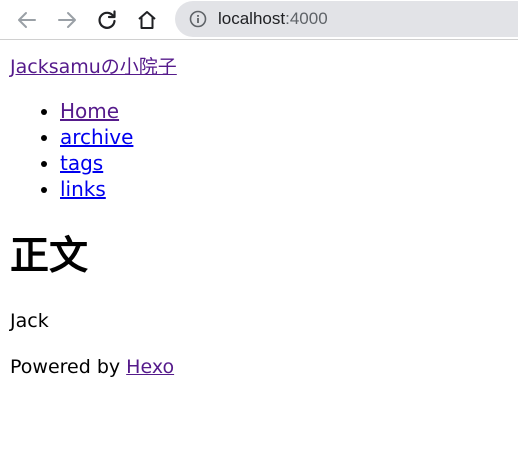  Describe the element at coordinates (68, 367) in the screenshot. I see `footer-text: Powered by` at that location.